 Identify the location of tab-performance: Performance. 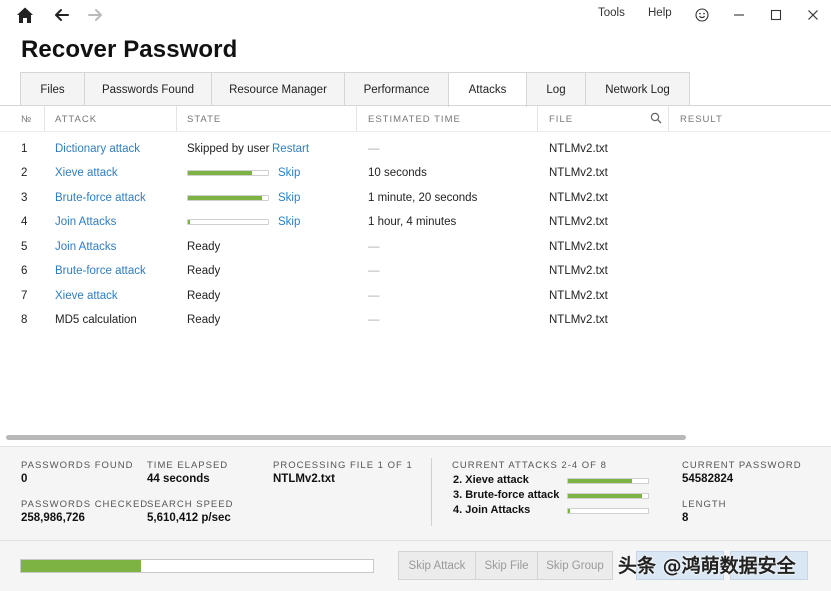
(396, 89).